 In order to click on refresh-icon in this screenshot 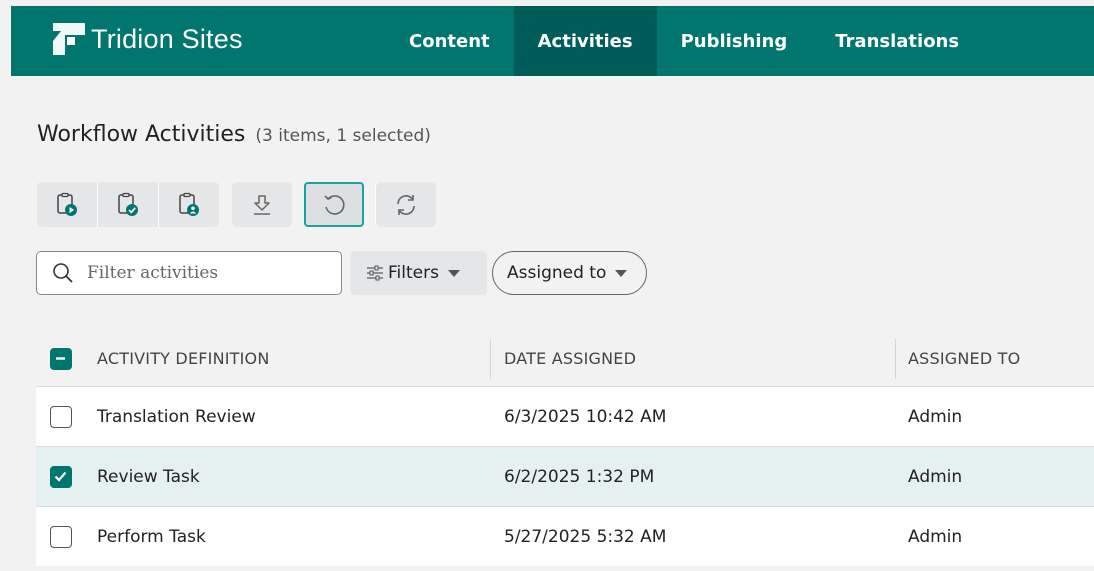, I will do `click(406, 204)`.